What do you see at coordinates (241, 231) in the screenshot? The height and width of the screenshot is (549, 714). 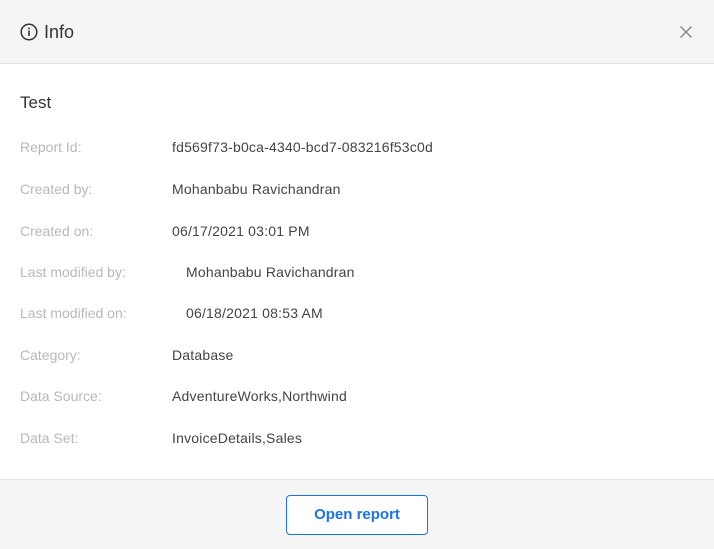 I see `detail-value: 06/17/2021 03:01 PM` at bounding box center [241, 231].